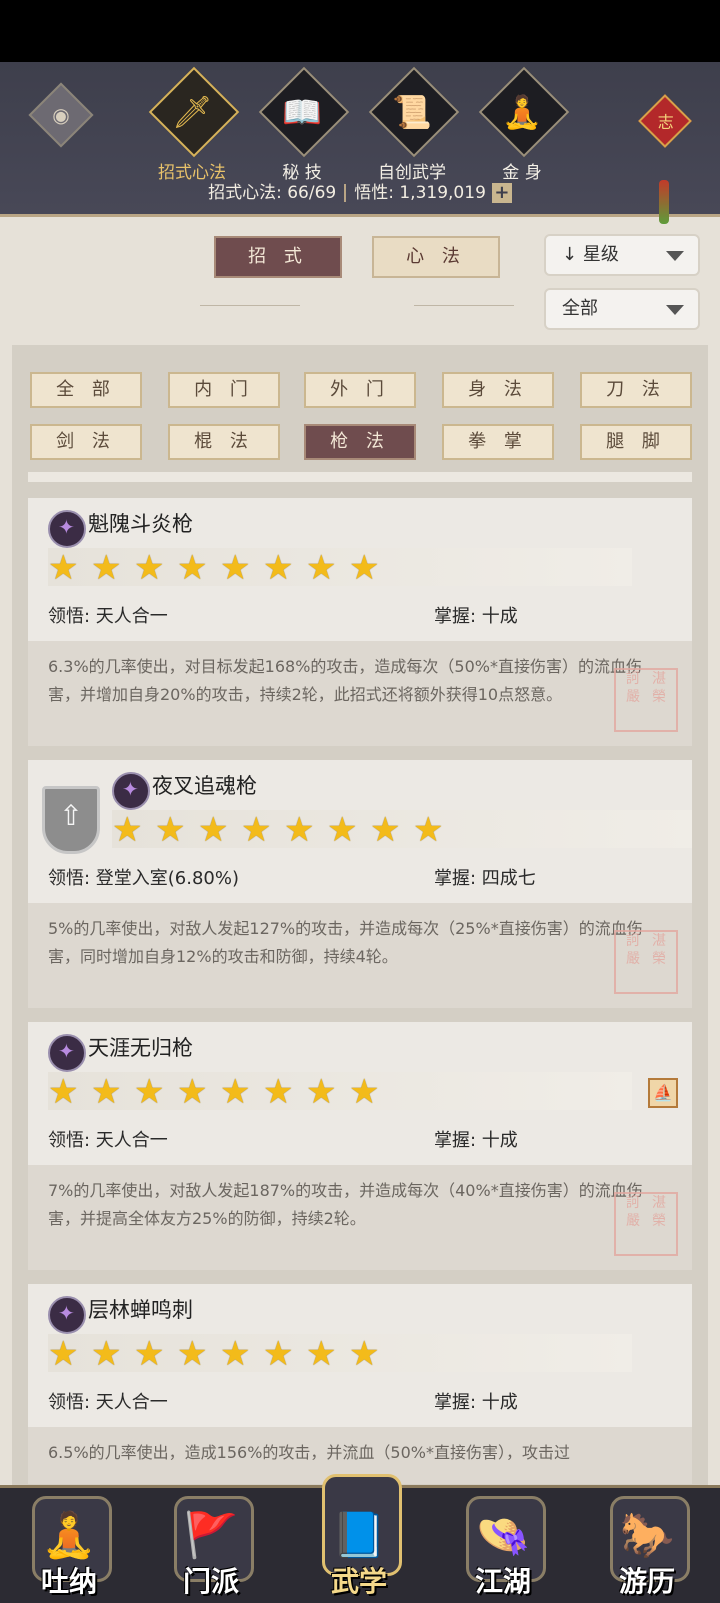 This screenshot has width=720, height=1603. I want to click on upgrade-arrow-icon: ⇧, so click(71, 820).